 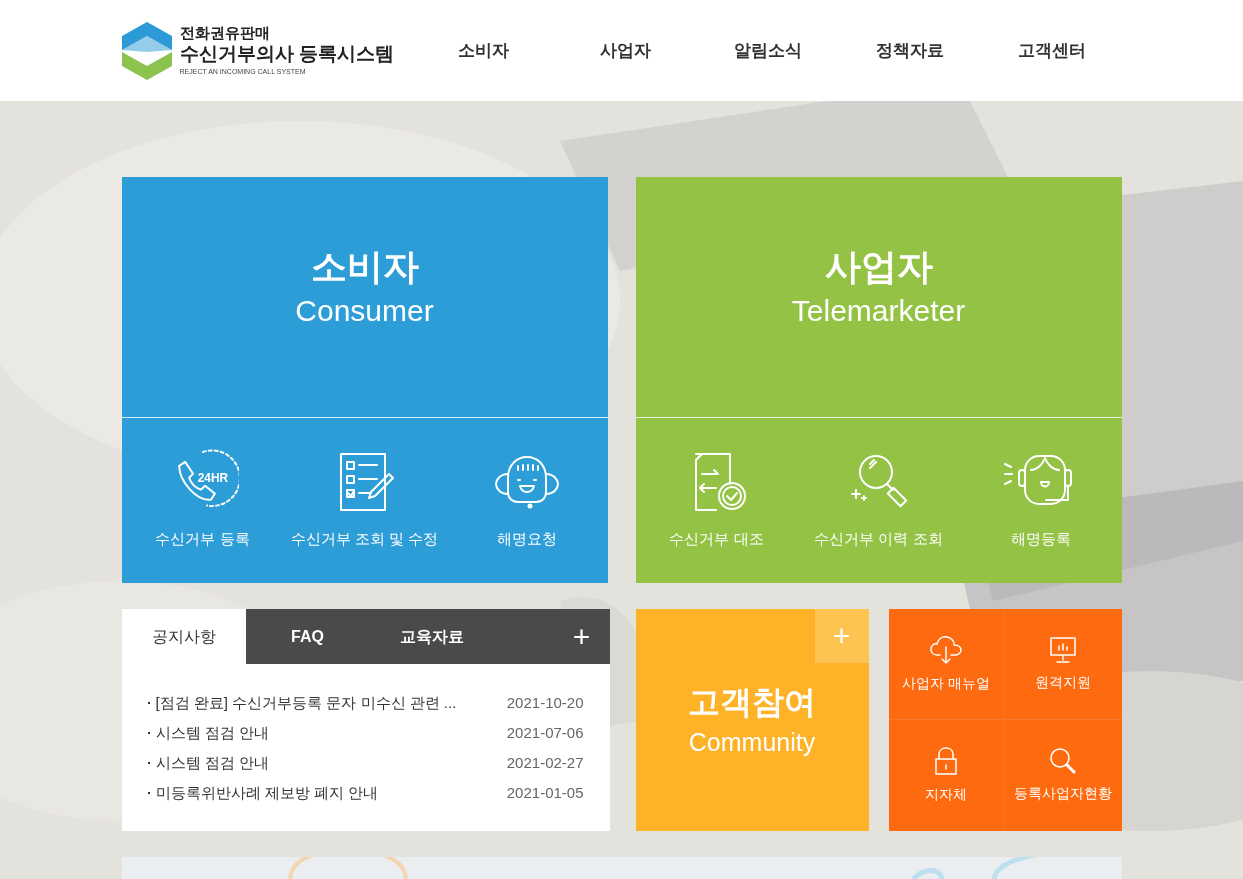 I want to click on nav-link: 정책자료, so click(x=909, y=50).